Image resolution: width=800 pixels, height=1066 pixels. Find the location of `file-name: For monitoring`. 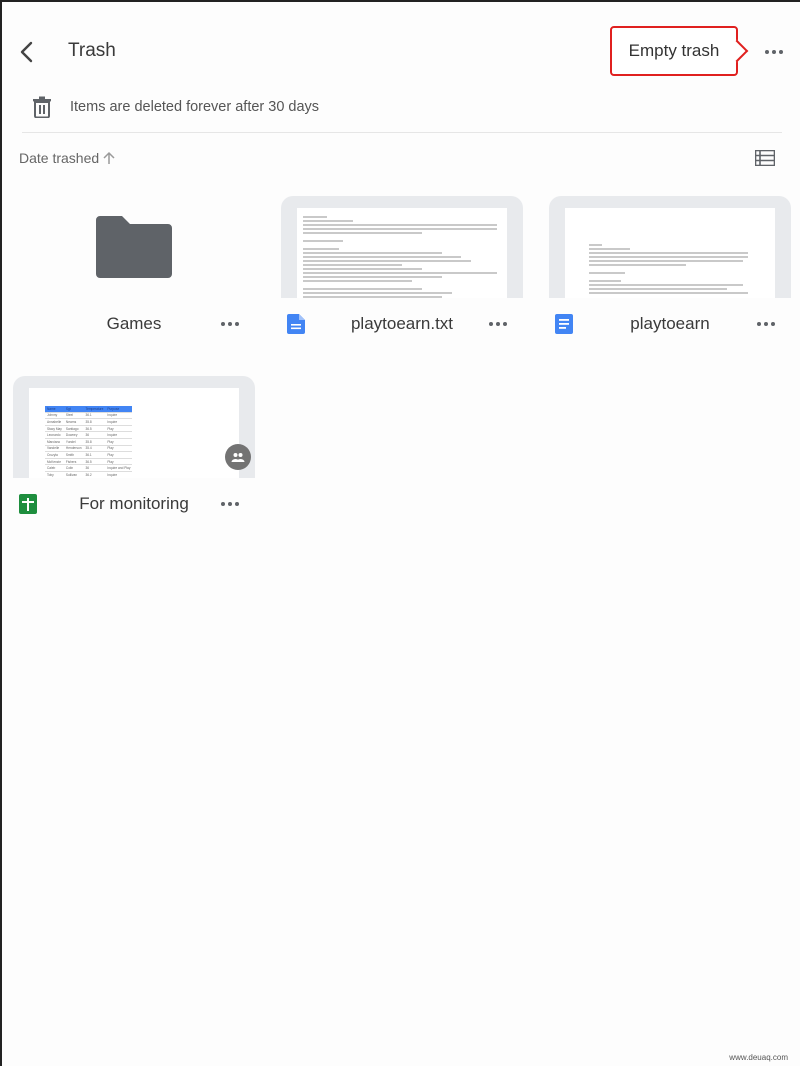

file-name: For monitoring is located at coordinates (134, 503).